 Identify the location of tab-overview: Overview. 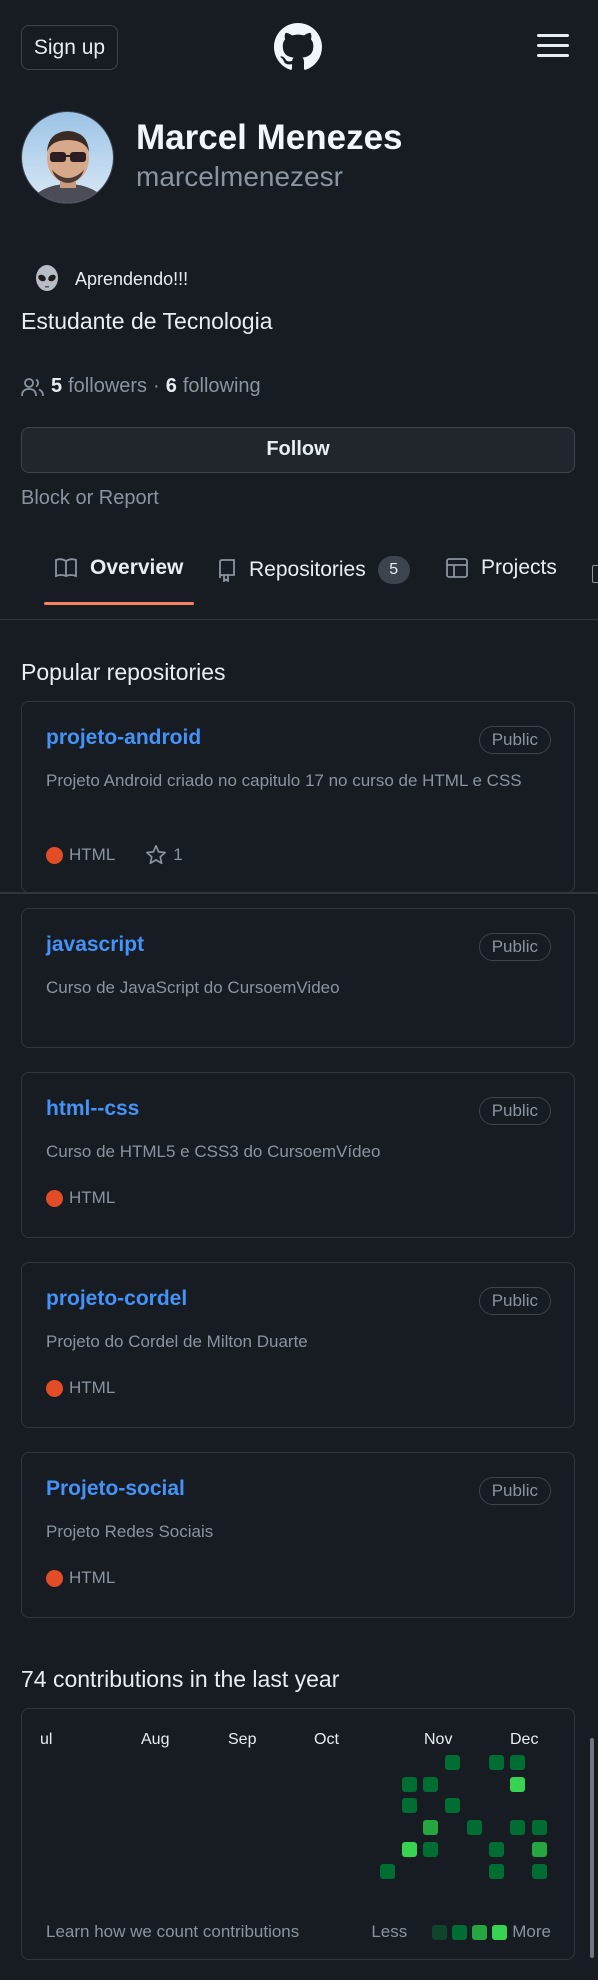
(118, 568).